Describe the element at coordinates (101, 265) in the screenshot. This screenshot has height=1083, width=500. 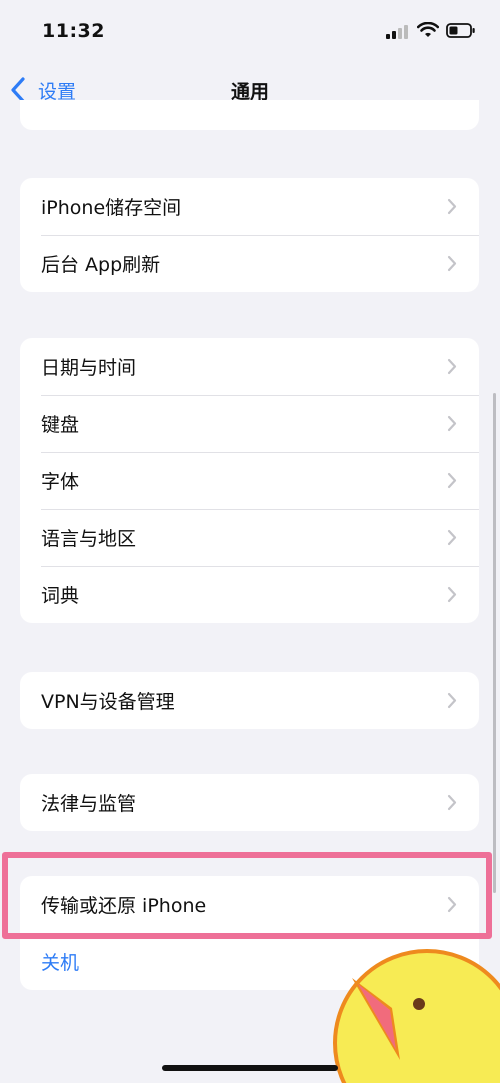
I see `row-label: 后台 App刷新` at that location.